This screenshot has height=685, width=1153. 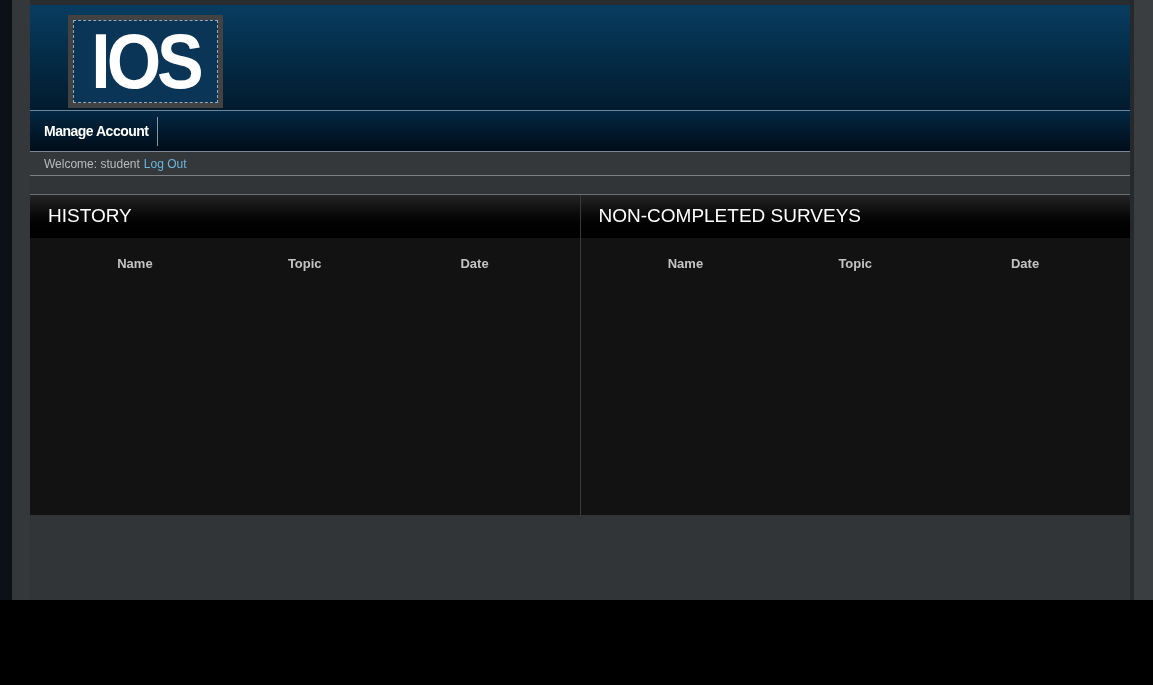 What do you see at coordinates (165, 163) in the screenshot?
I see `log-out-link: Log Out` at bounding box center [165, 163].